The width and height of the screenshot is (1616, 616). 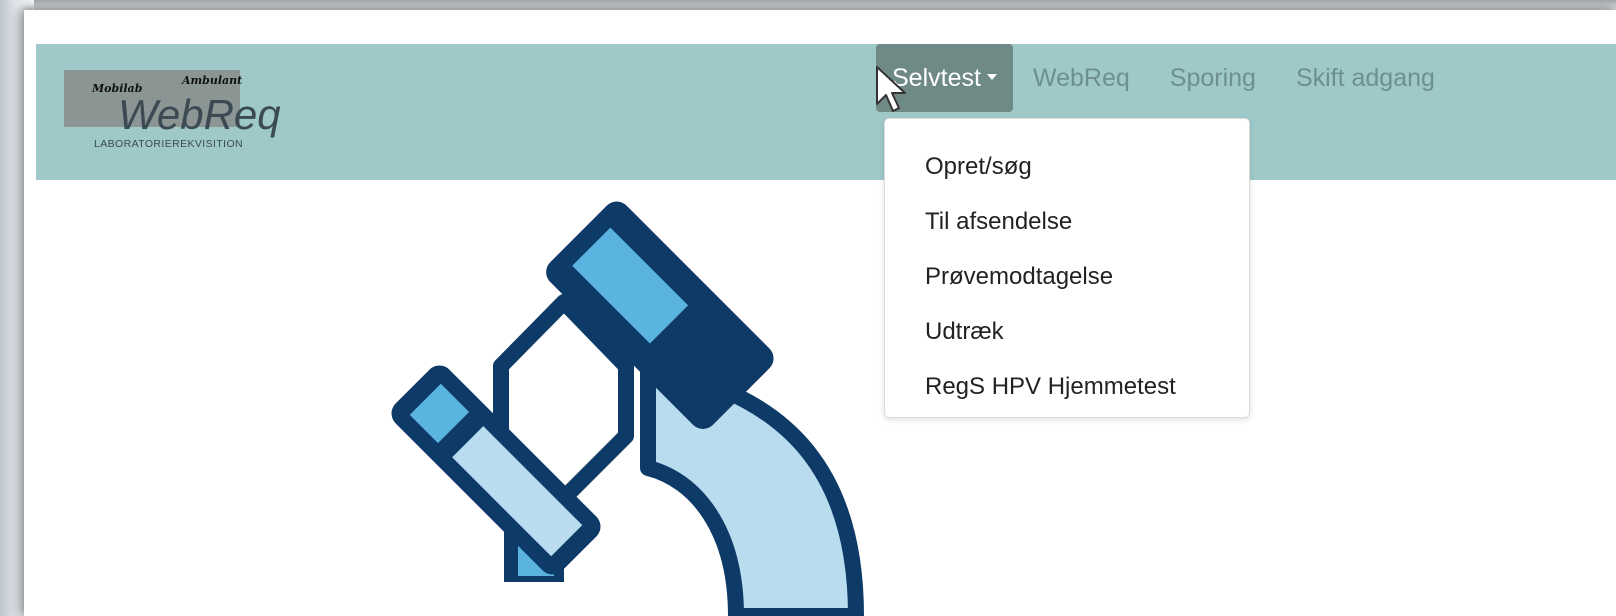 I want to click on menu-item-til-afsendelse: Til afsendelse, so click(x=1067, y=221).